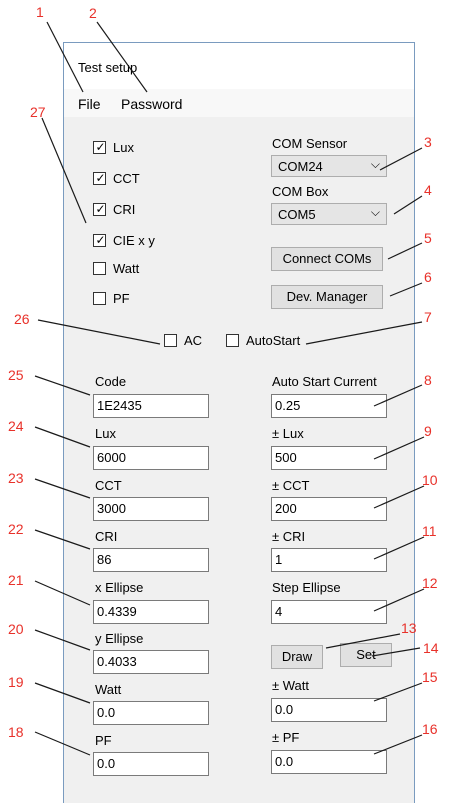 Image resolution: width=469 pixels, height=803 pixels. I want to click on annotation-23: 23, so click(16, 478).